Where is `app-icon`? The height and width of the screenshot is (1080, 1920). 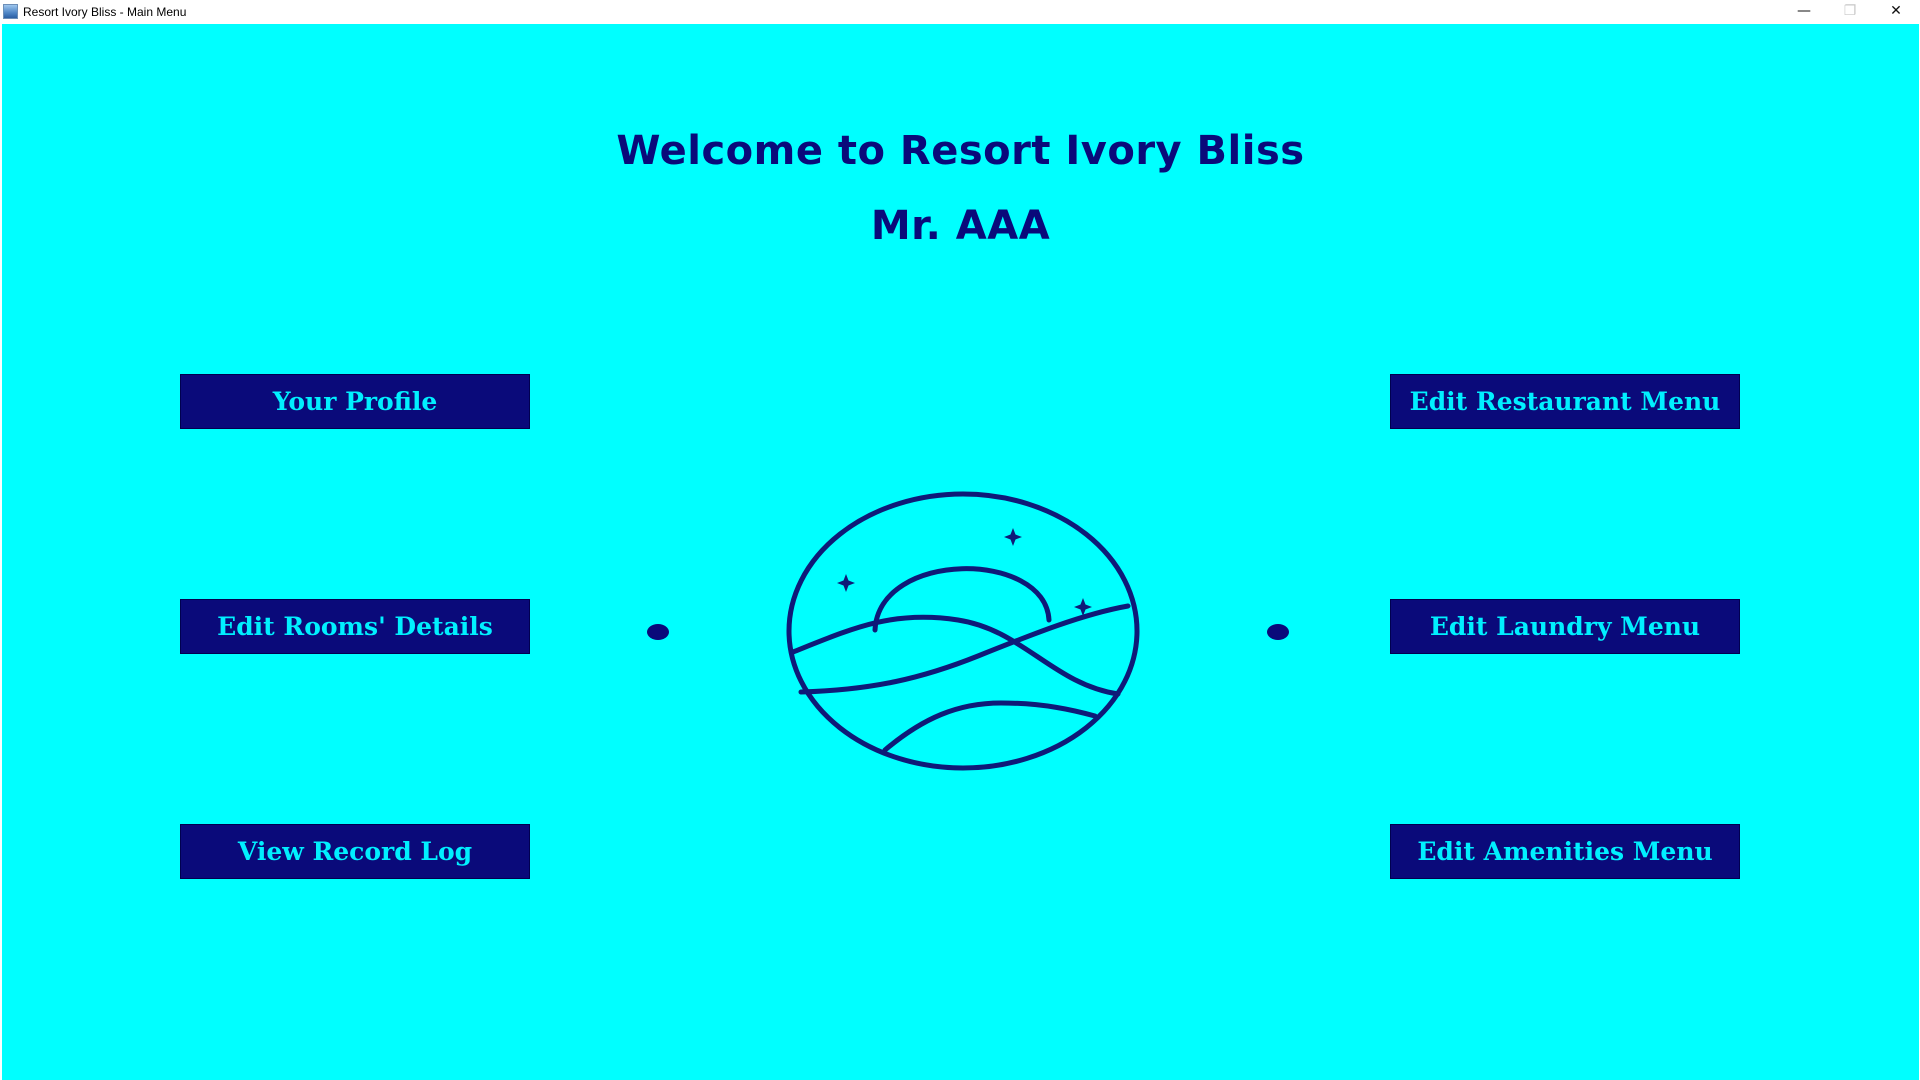
app-icon is located at coordinates (10, 11).